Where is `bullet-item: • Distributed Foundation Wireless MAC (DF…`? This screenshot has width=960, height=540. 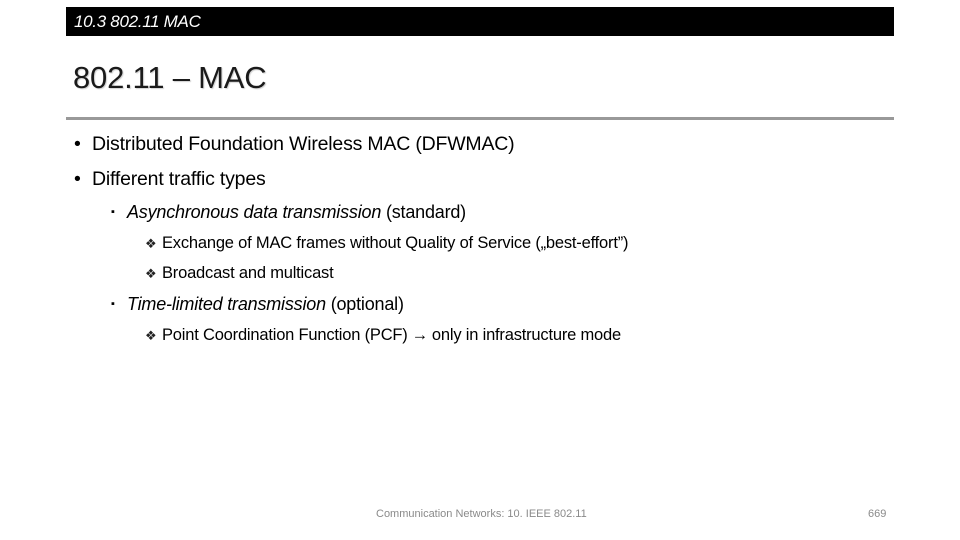
bullet-item: • Distributed Foundation Wireless MAC (DF… is located at coordinates (294, 144).